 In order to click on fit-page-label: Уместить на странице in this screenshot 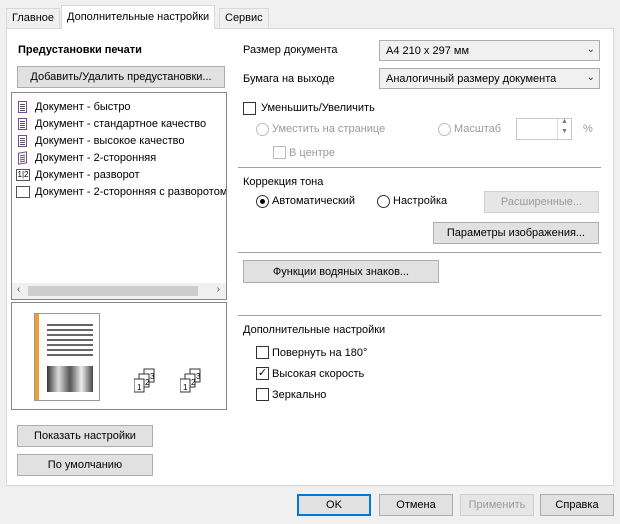, I will do `click(329, 129)`.